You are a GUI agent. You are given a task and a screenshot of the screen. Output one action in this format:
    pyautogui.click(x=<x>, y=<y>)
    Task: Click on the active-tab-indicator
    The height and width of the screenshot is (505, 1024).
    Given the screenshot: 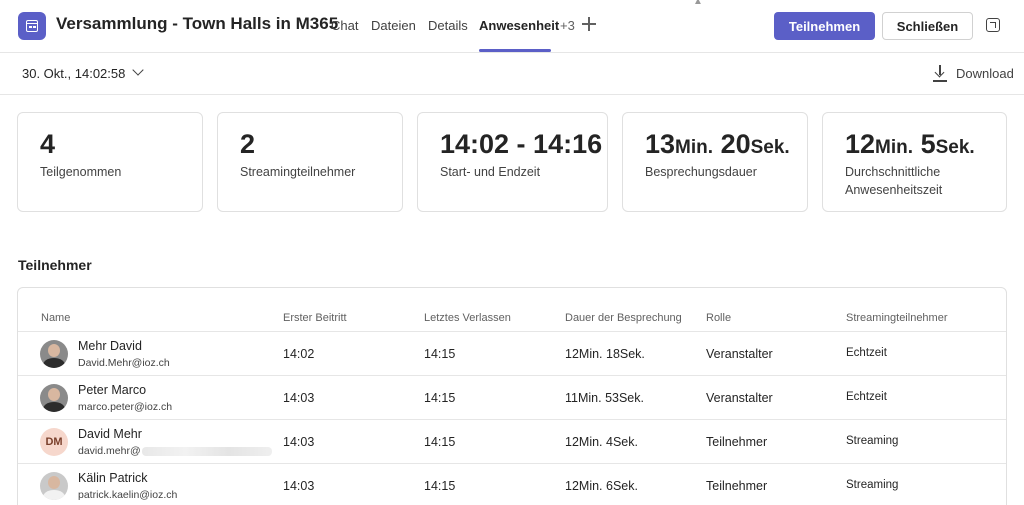 What is the action you would take?
    pyautogui.click(x=515, y=50)
    